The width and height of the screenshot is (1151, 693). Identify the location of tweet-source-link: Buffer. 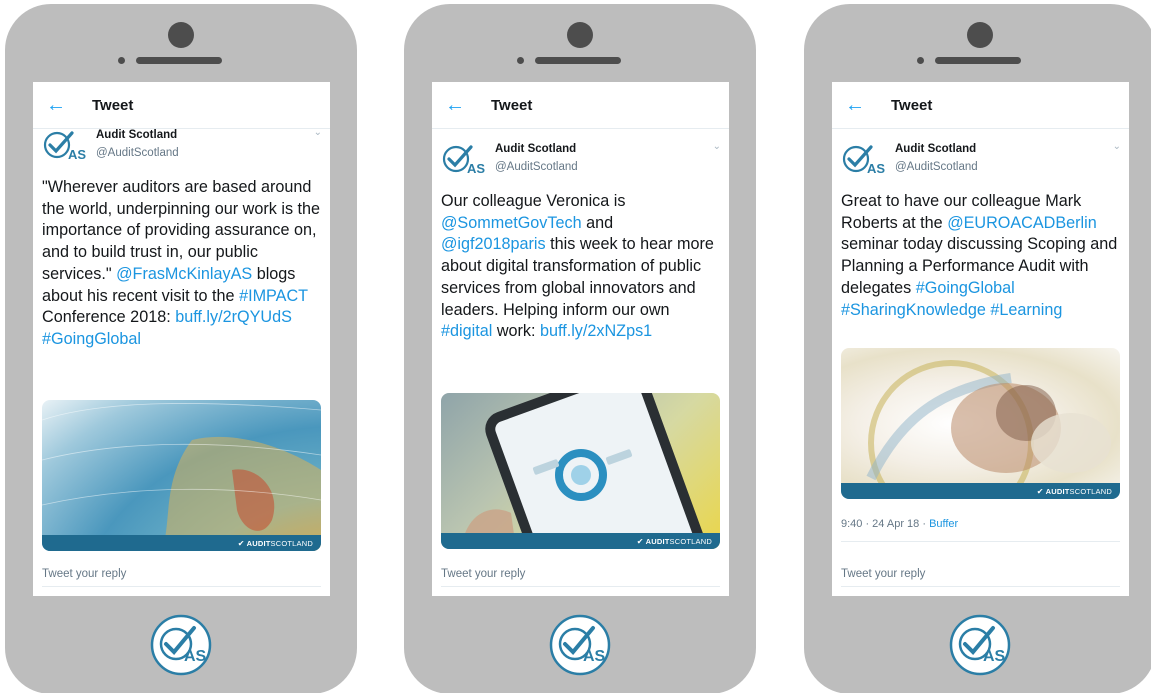
(943, 524).